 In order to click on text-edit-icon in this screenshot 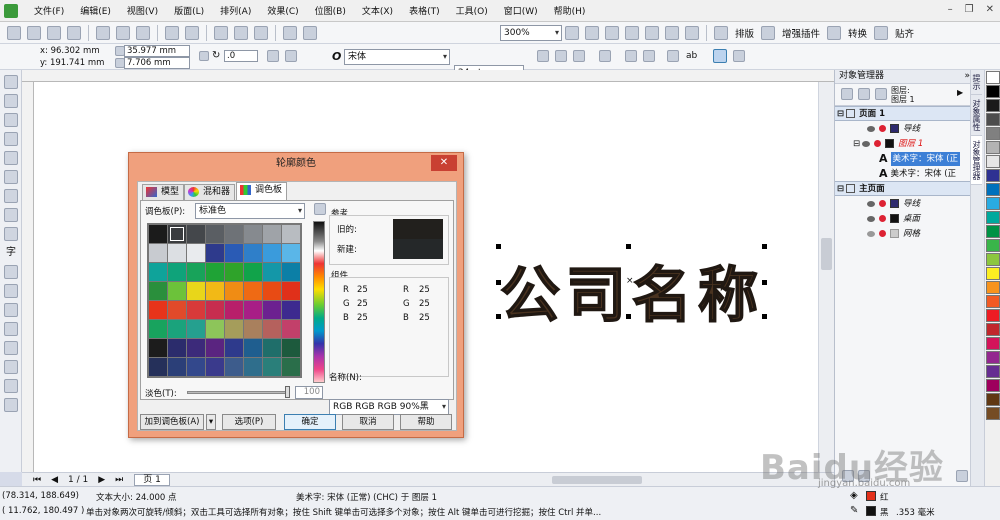, I will do `click(673, 56)`.